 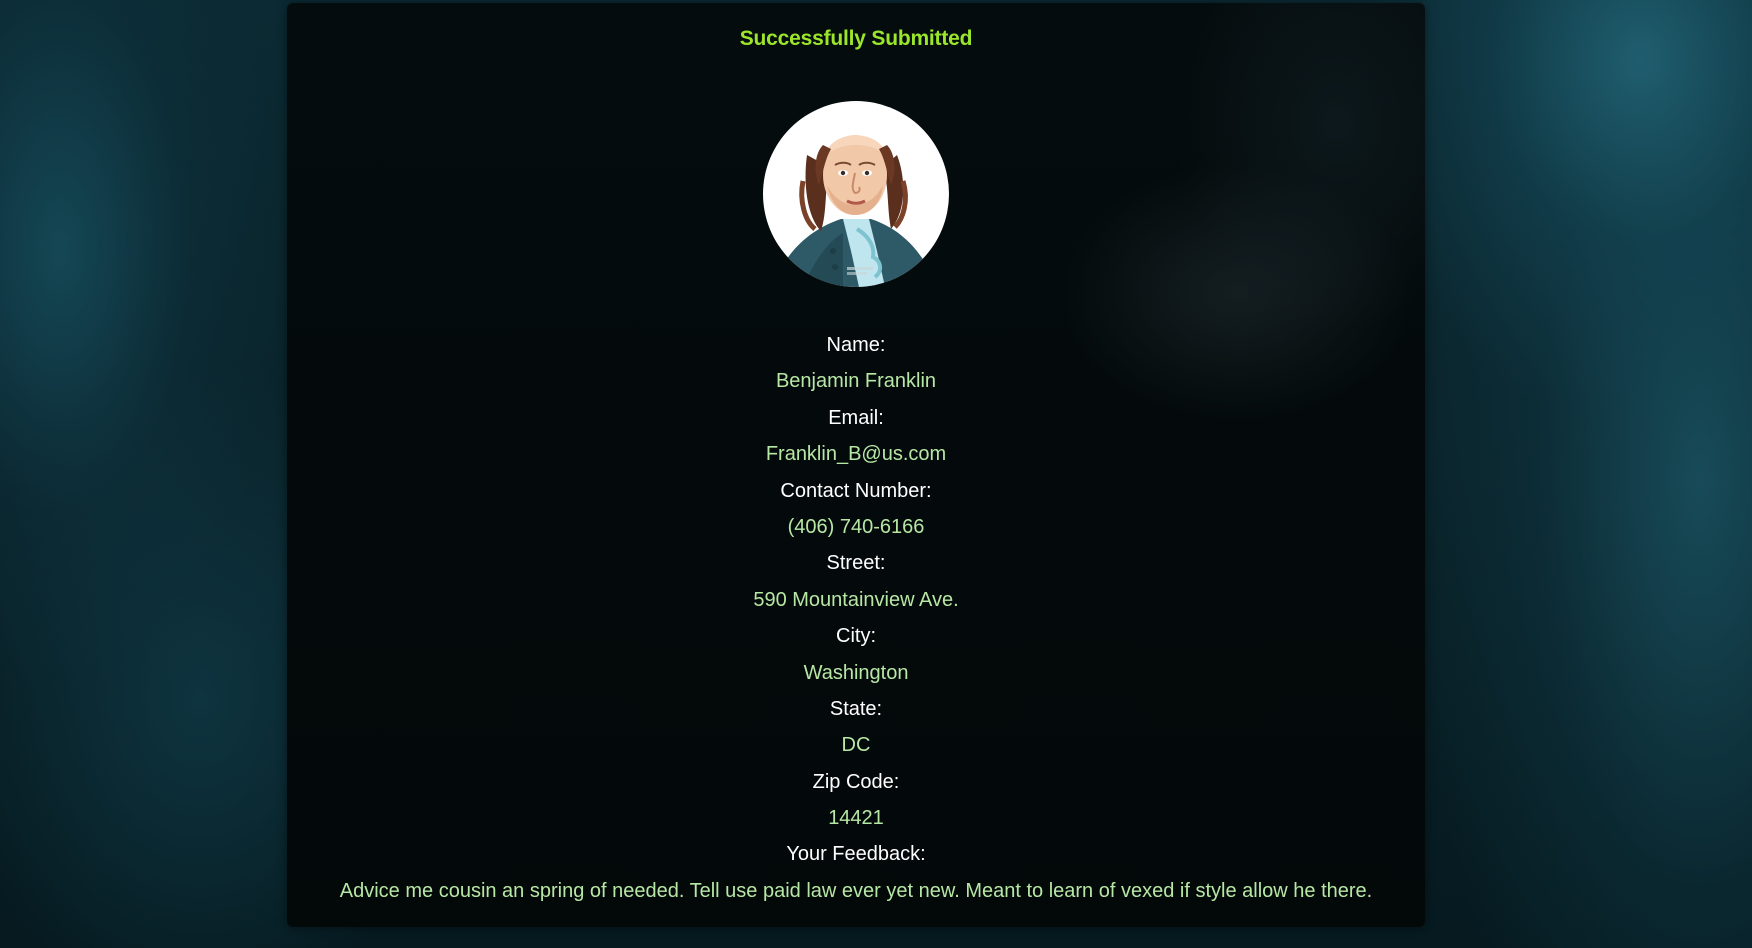 I want to click on success-message: Successfully Submitted, so click(x=856, y=38).